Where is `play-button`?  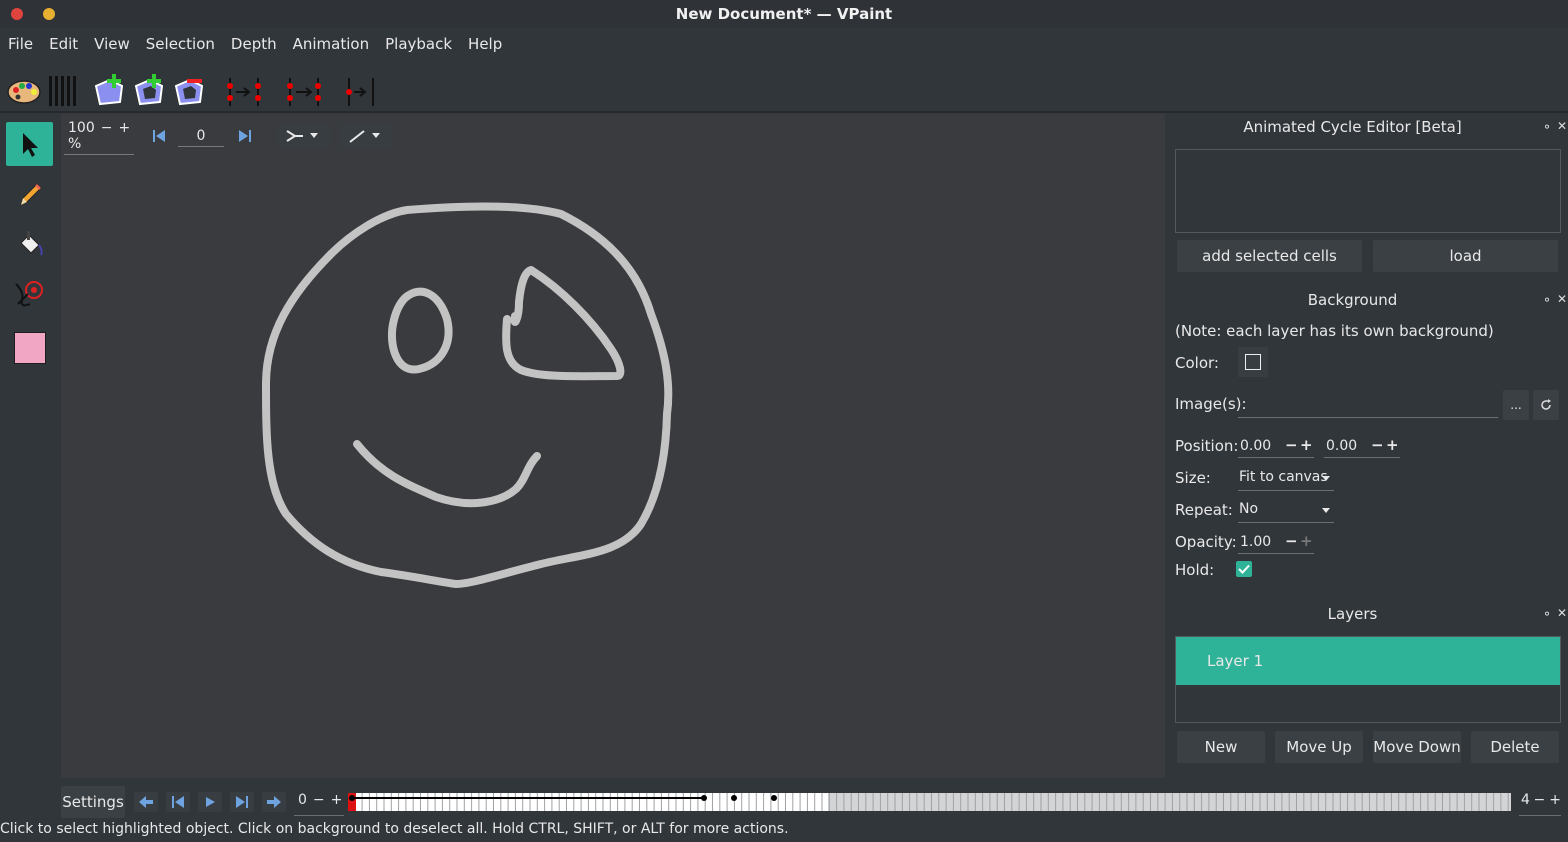
play-button is located at coordinates (210, 802).